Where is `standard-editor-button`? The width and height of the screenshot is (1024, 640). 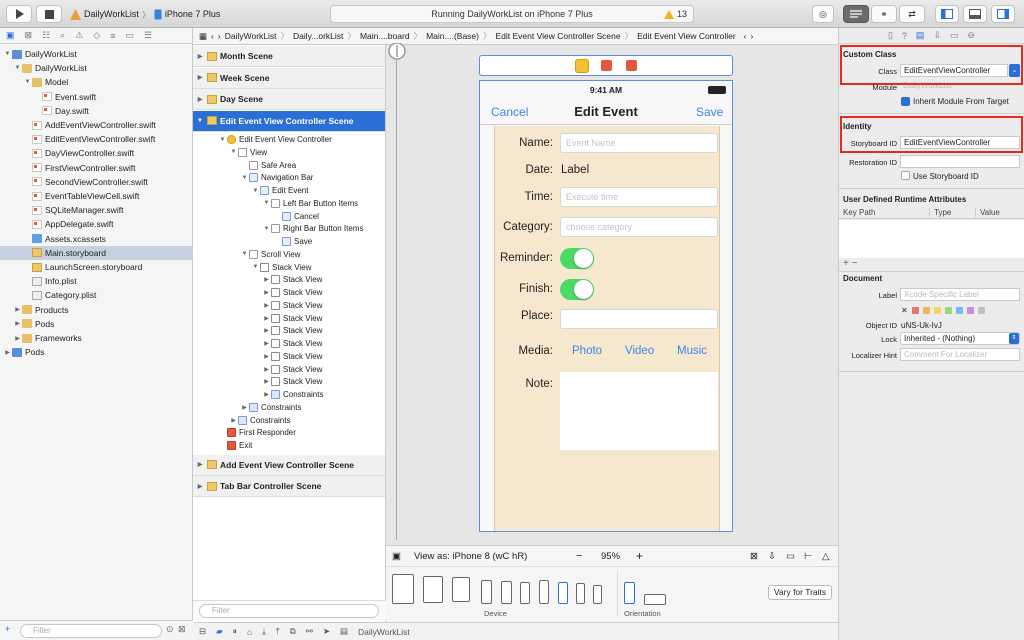 standard-editor-button is located at coordinates (856, 14).